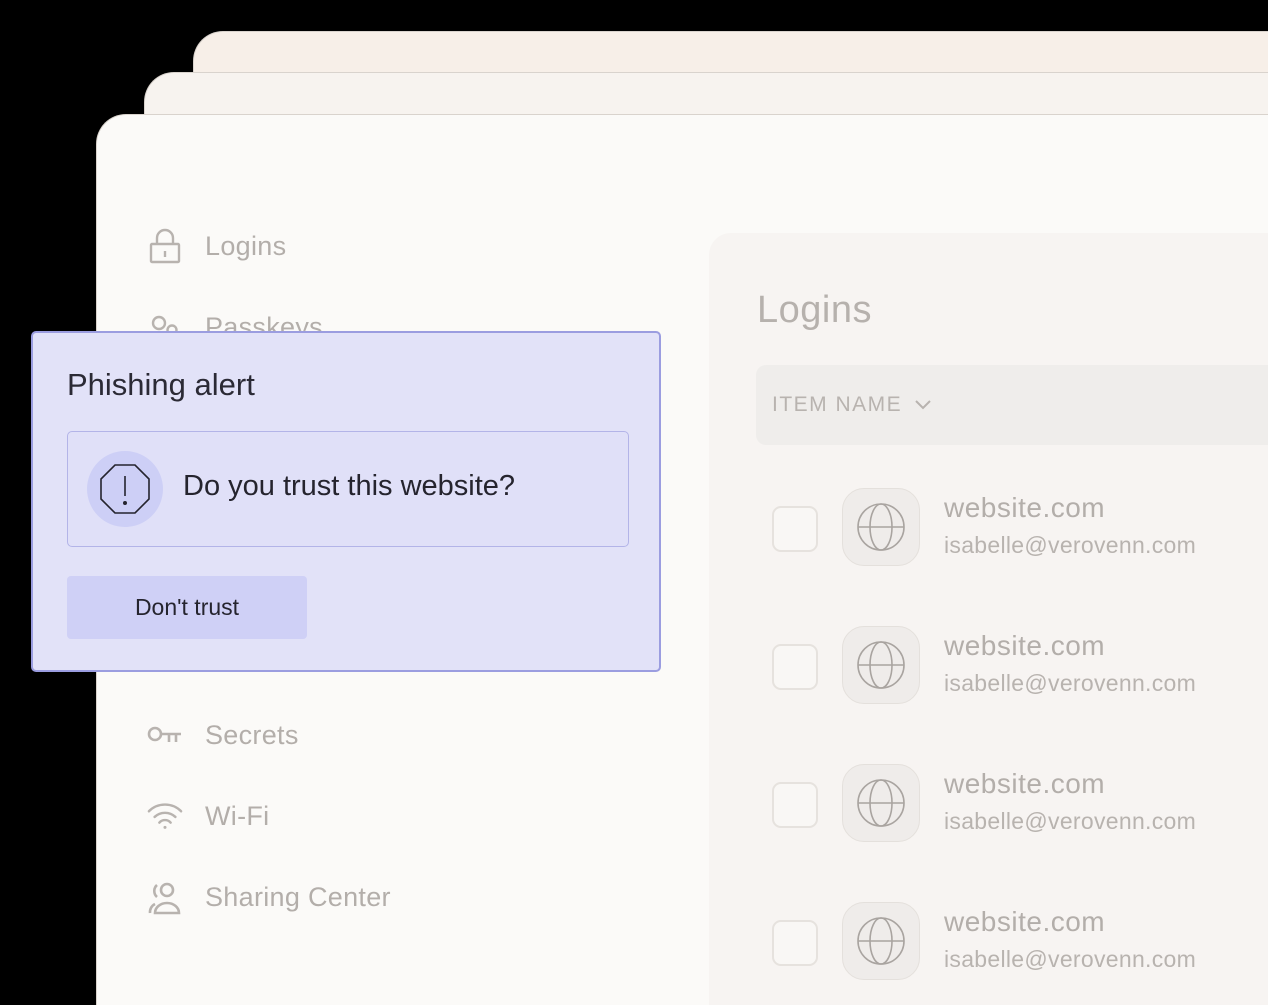 The height and width of the screenshot is (1005, 1268). What do you see at coordinates (187, 607) in the screenshot?
I see `dont-trust-button: Don't trust` at bounding box center [187, 607].